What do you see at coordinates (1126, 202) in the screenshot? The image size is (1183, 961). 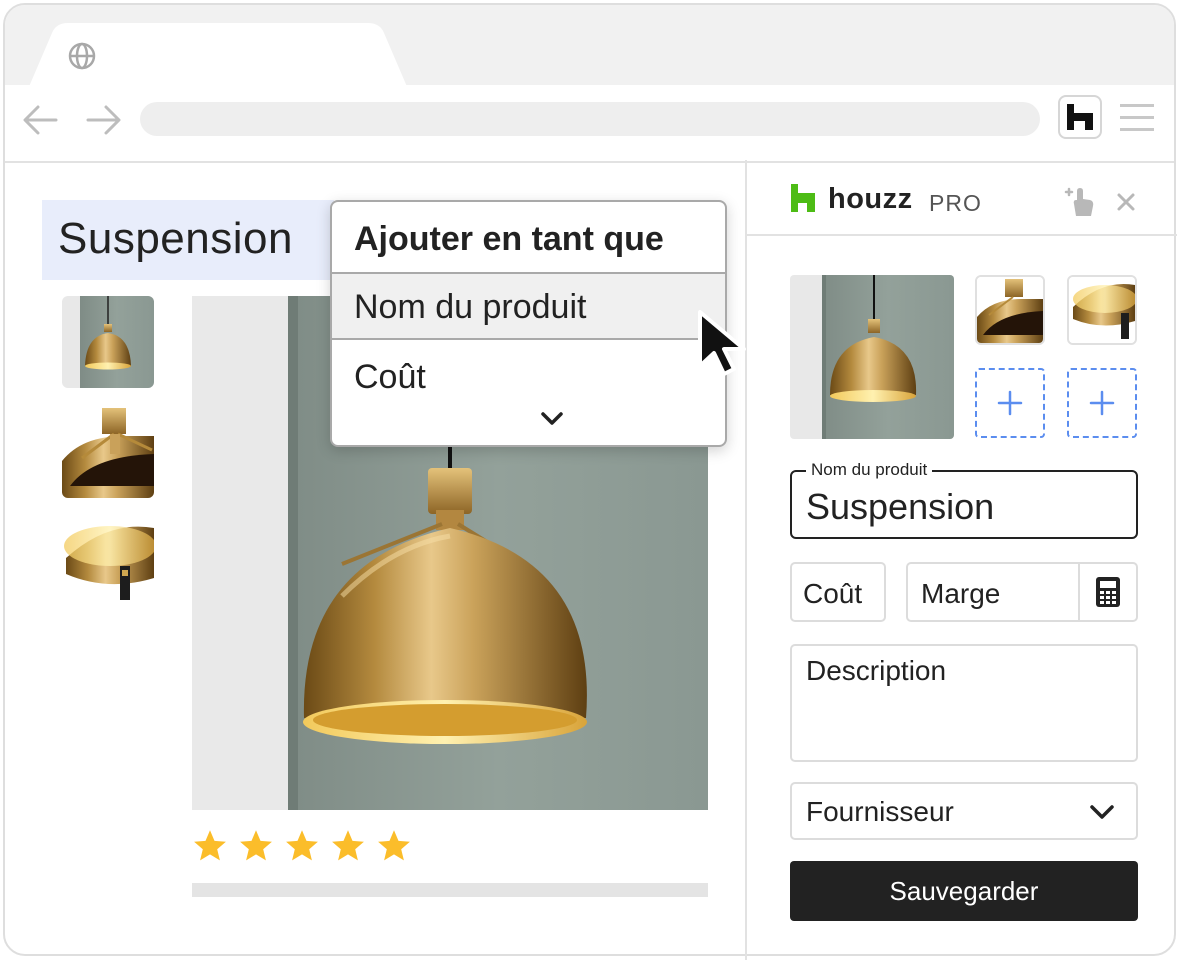 I see `close-icon` at bounding box center [1126, 202].